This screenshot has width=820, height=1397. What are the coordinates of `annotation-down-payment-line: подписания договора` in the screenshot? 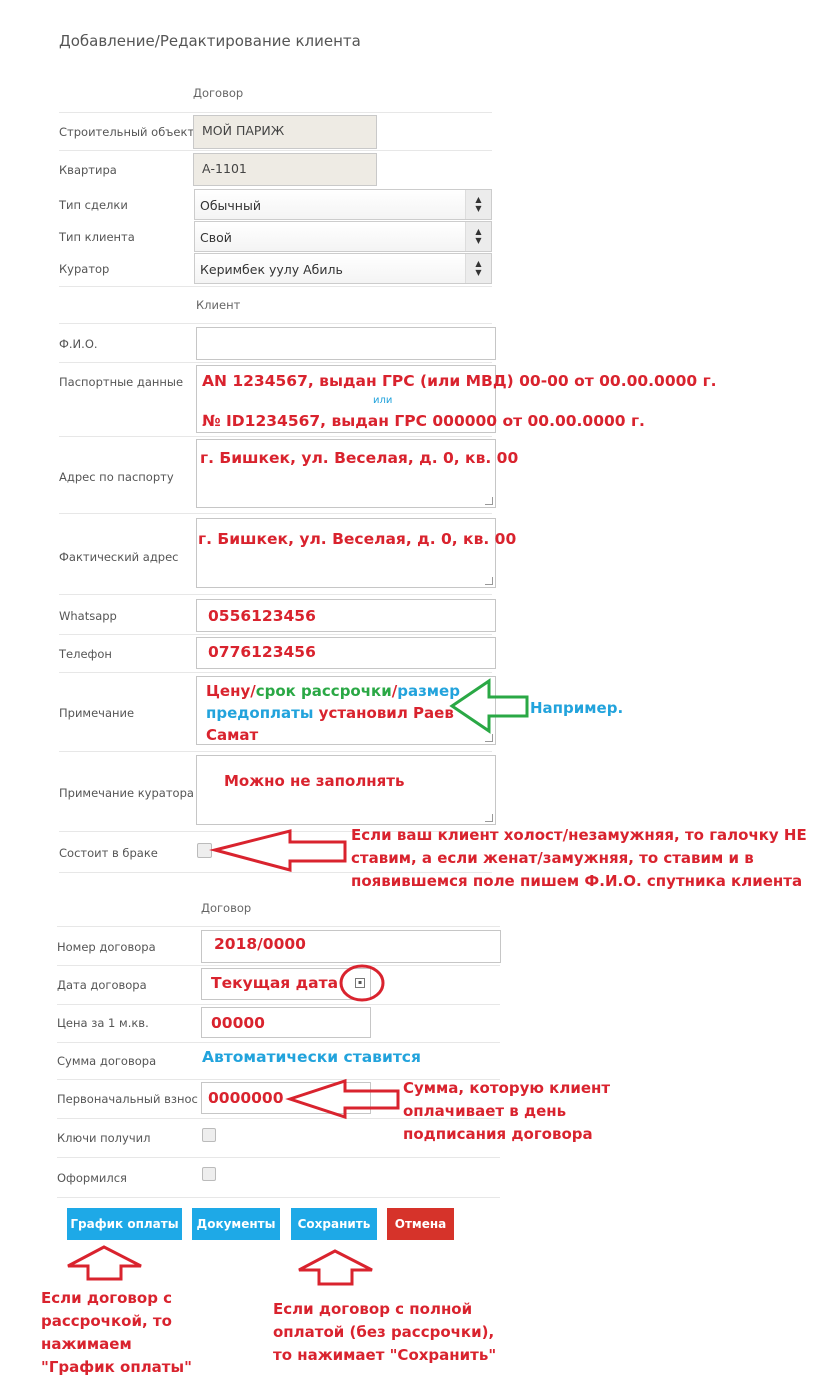 It's located at (498, 1134).